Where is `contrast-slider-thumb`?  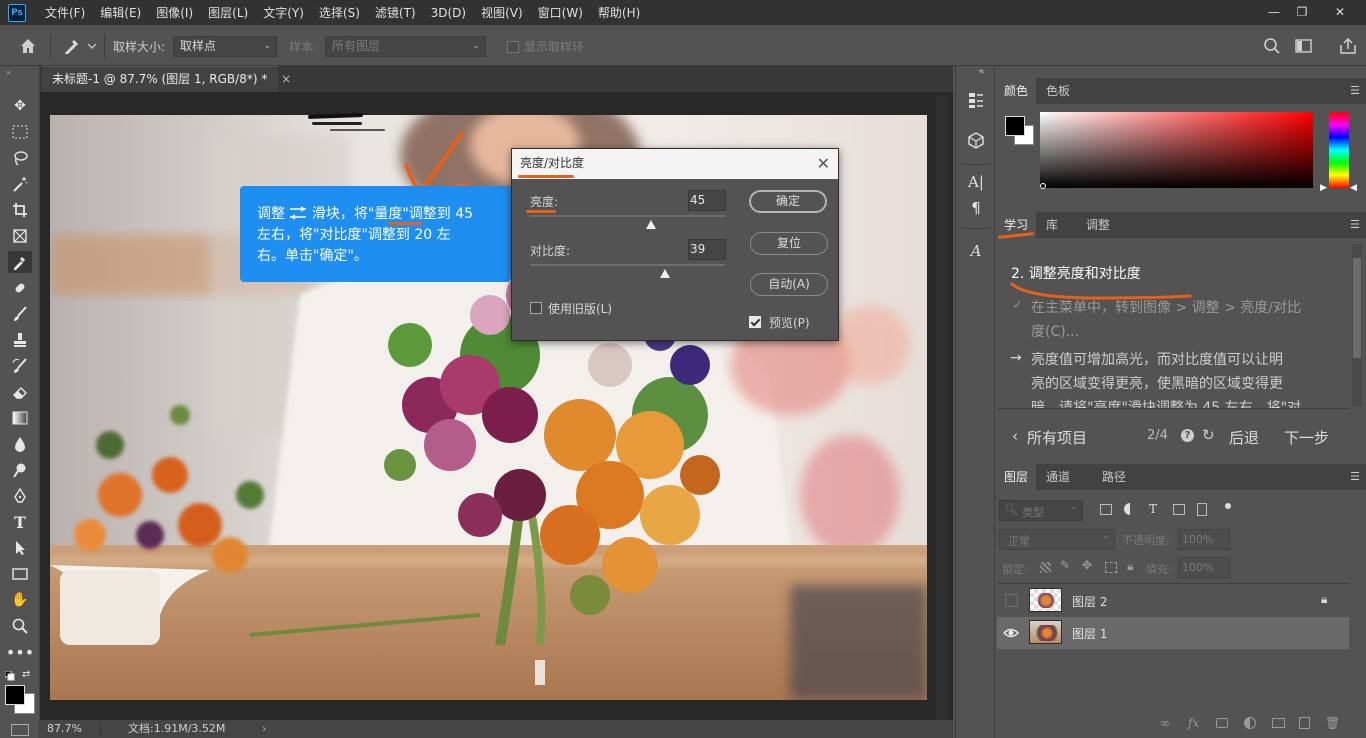 contrast-slider-thumb is located at coordinates (664, 273).